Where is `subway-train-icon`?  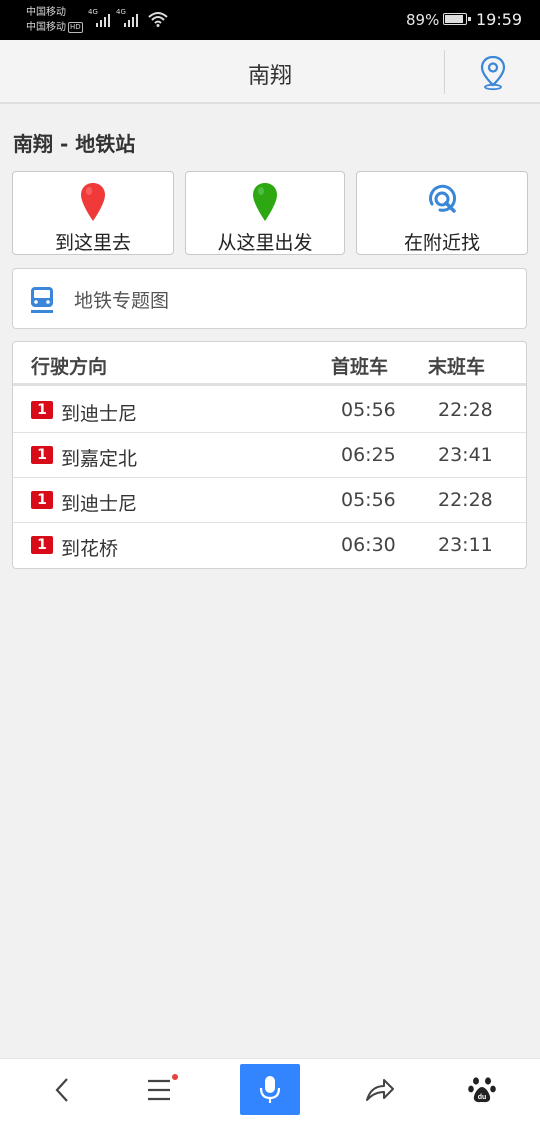
subway-train-icon is located at coordinates (42, 300).